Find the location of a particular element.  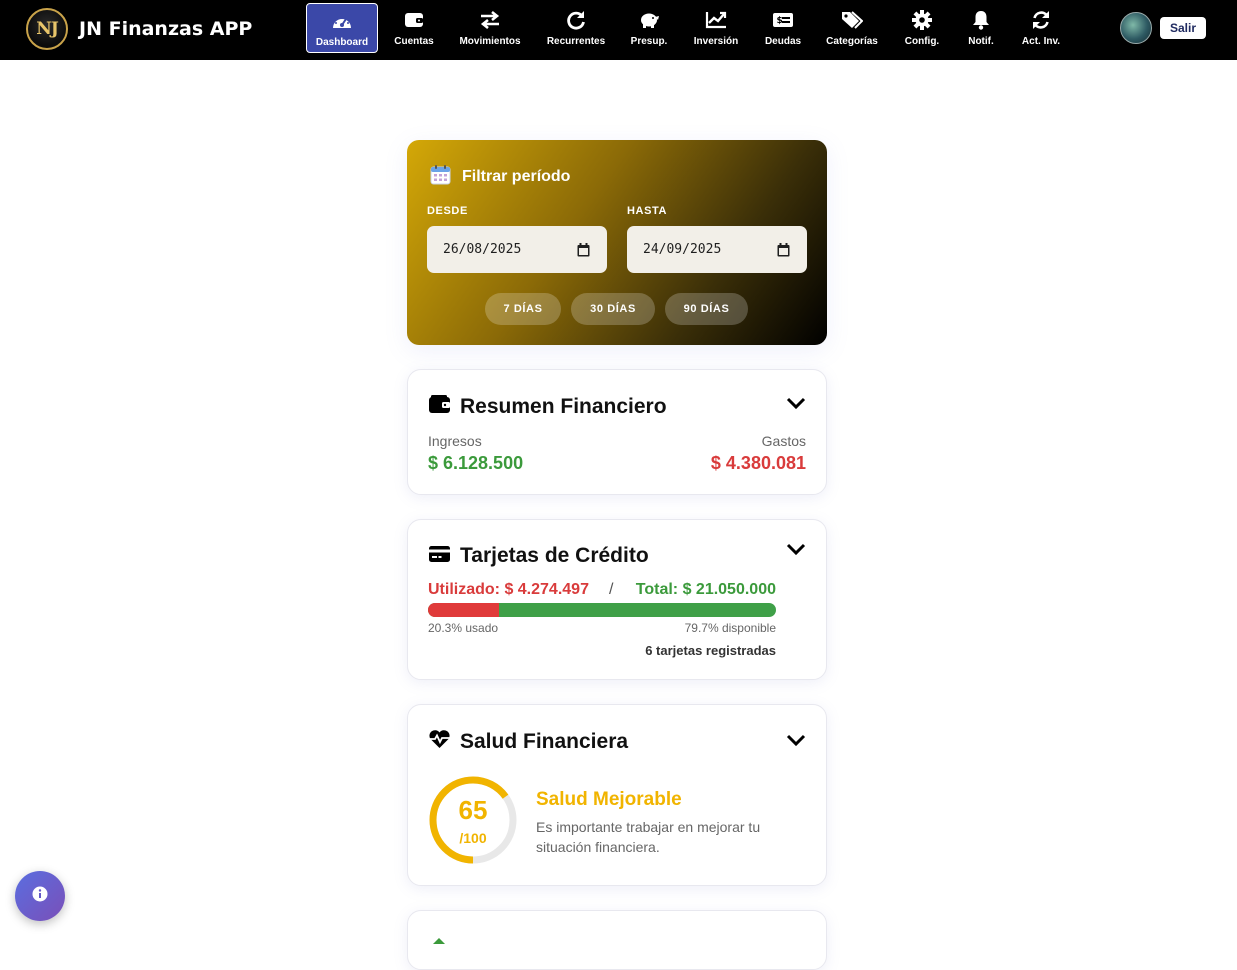

nav-deudas: $ Deudas is located at coordinates (783, 28).